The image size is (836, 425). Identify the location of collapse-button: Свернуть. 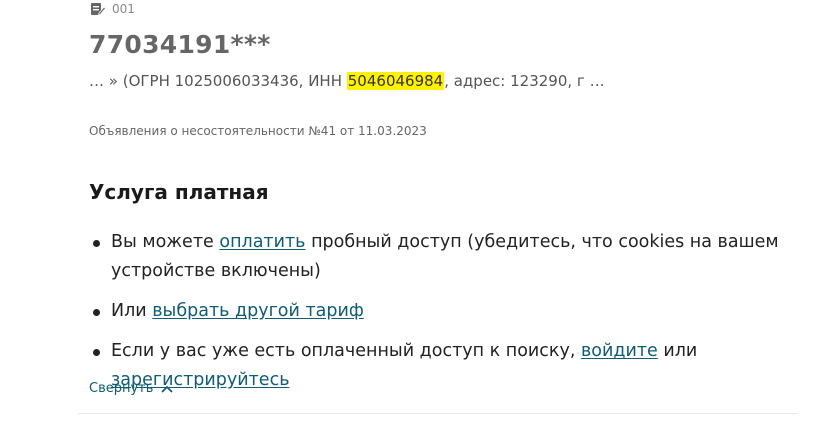
(131, 388).